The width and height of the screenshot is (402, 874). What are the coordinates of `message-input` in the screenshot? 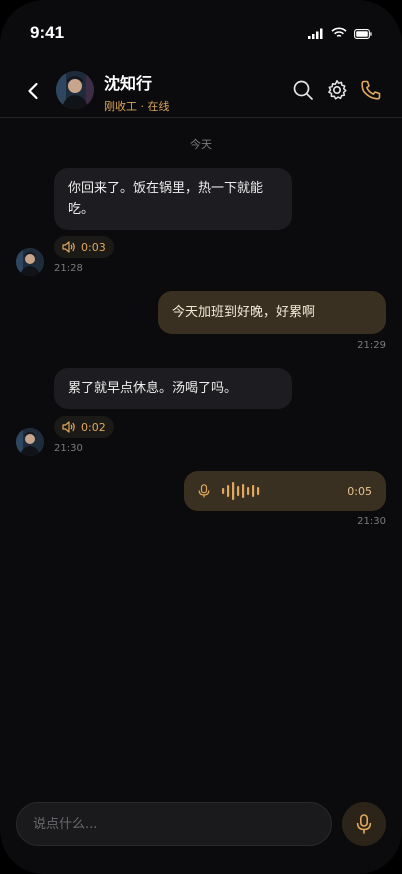 It's located at (174, 824).